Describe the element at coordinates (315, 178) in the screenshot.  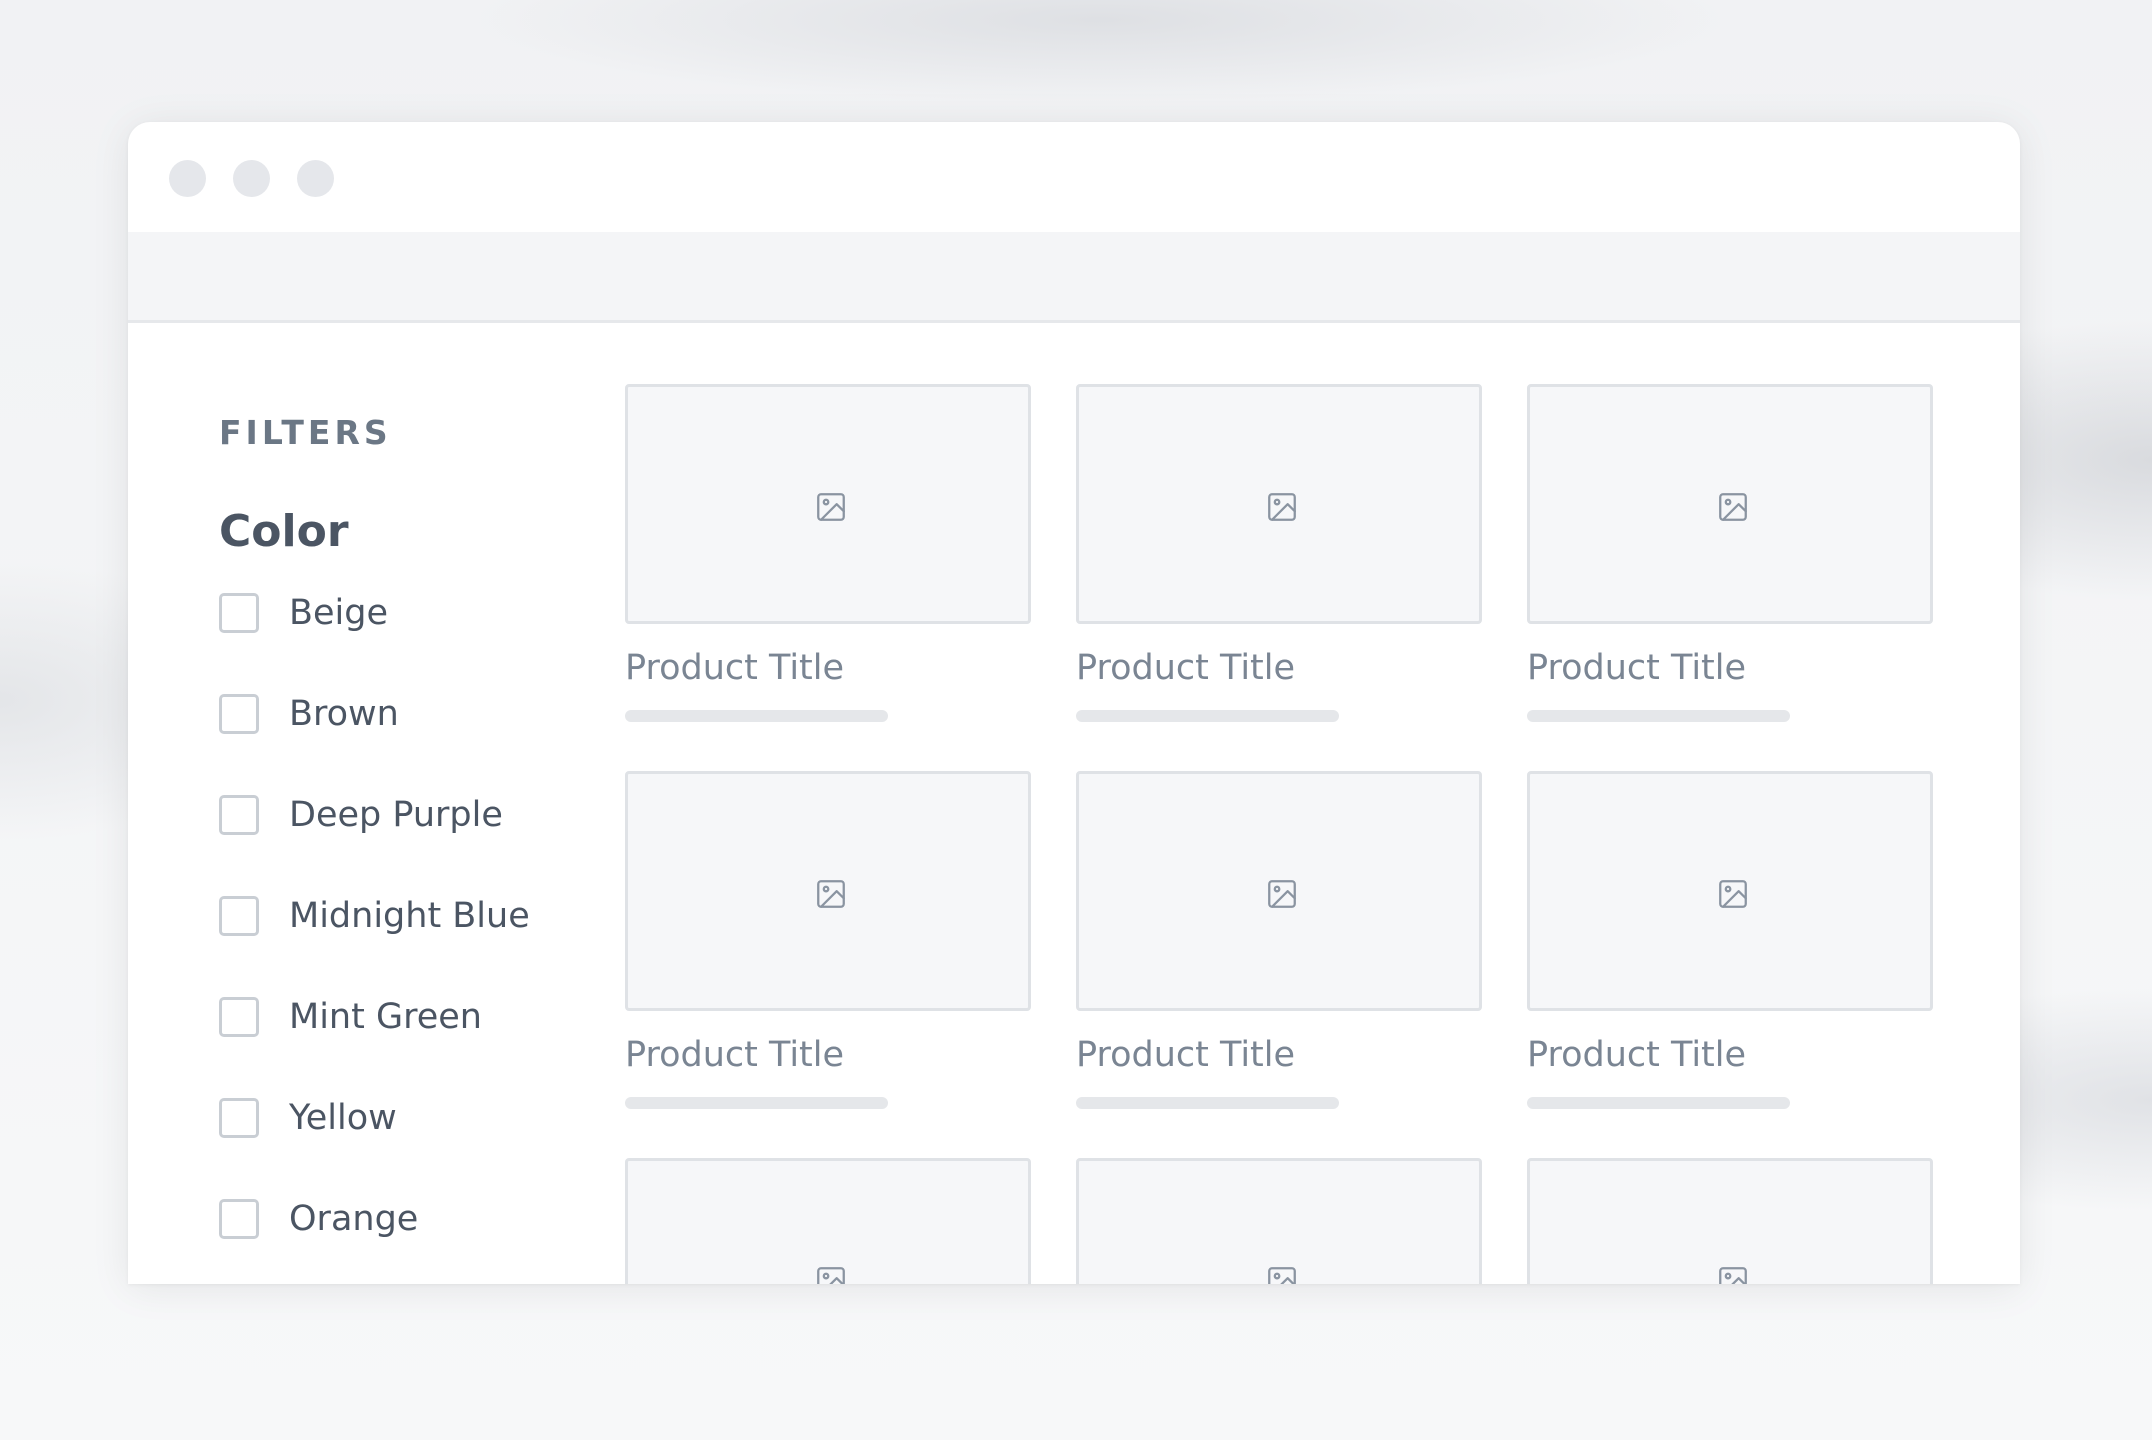
I see `window-maximize-button` at that location.